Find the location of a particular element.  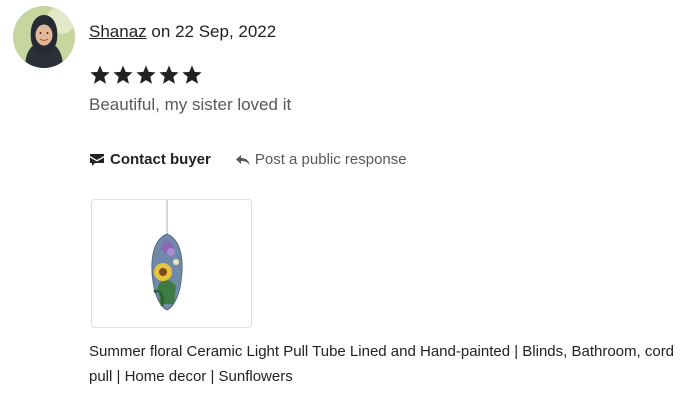

date-prefix: on is located at coordinates (161, 31).